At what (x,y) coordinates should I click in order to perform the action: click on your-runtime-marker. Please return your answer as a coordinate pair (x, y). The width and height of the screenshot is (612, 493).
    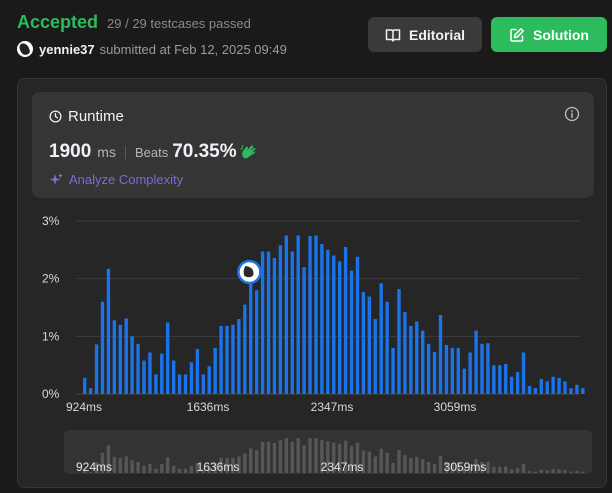
    Looking at the image, I should click on (249, 272).